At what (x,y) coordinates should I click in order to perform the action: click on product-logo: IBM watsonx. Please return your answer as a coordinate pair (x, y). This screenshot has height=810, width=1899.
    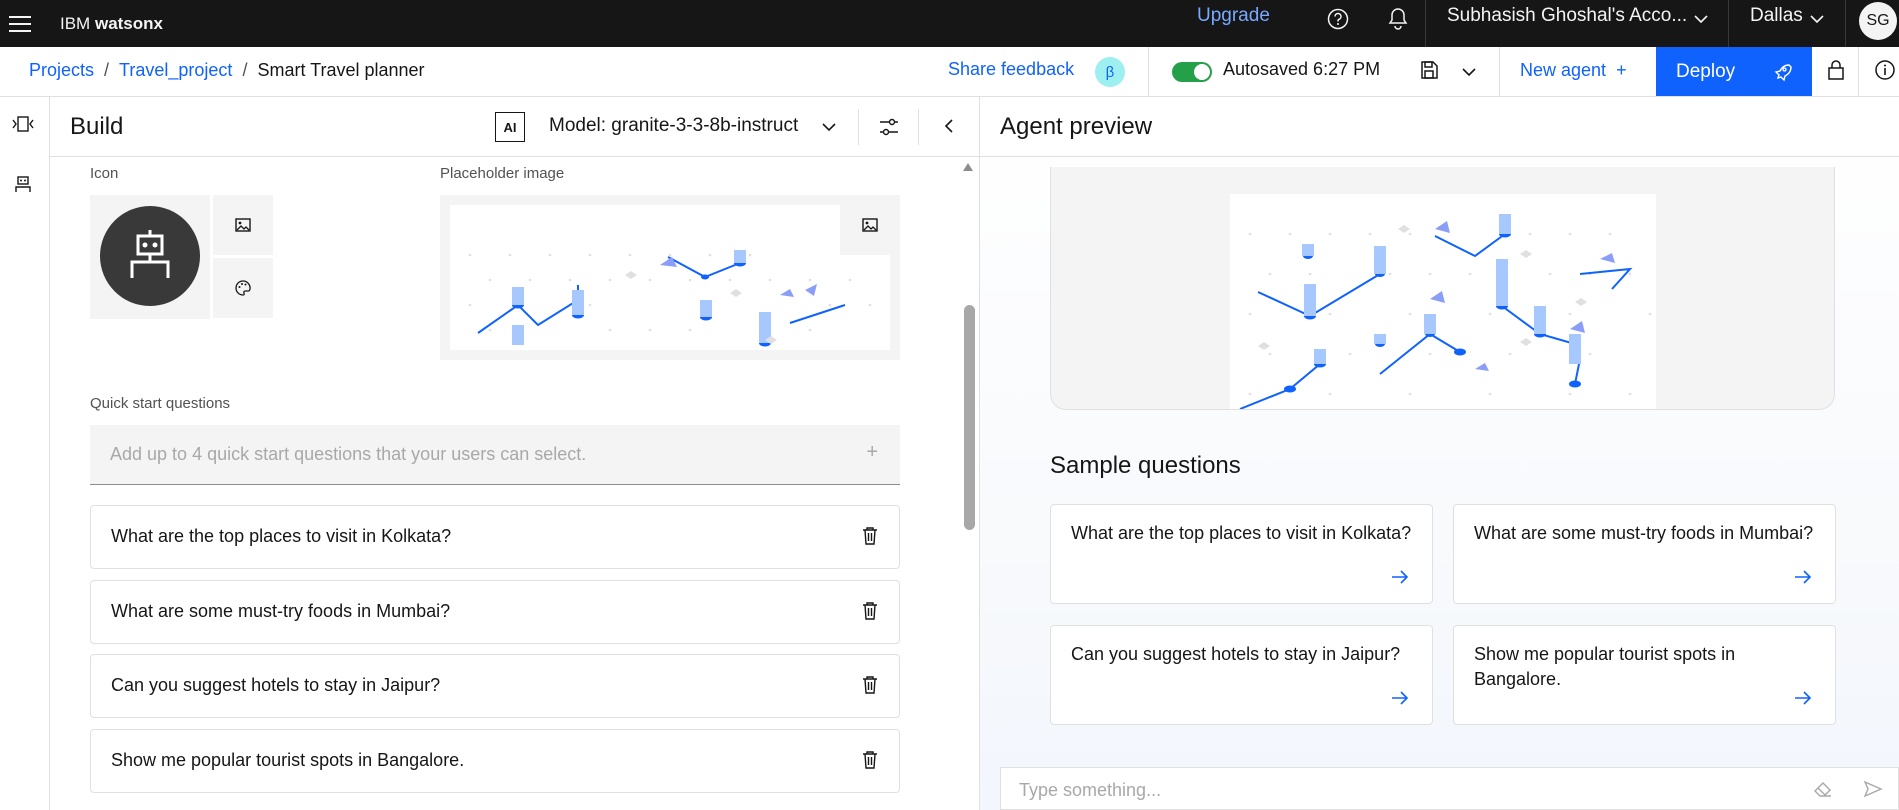
    Looking at the image, I should click on (111, 24).